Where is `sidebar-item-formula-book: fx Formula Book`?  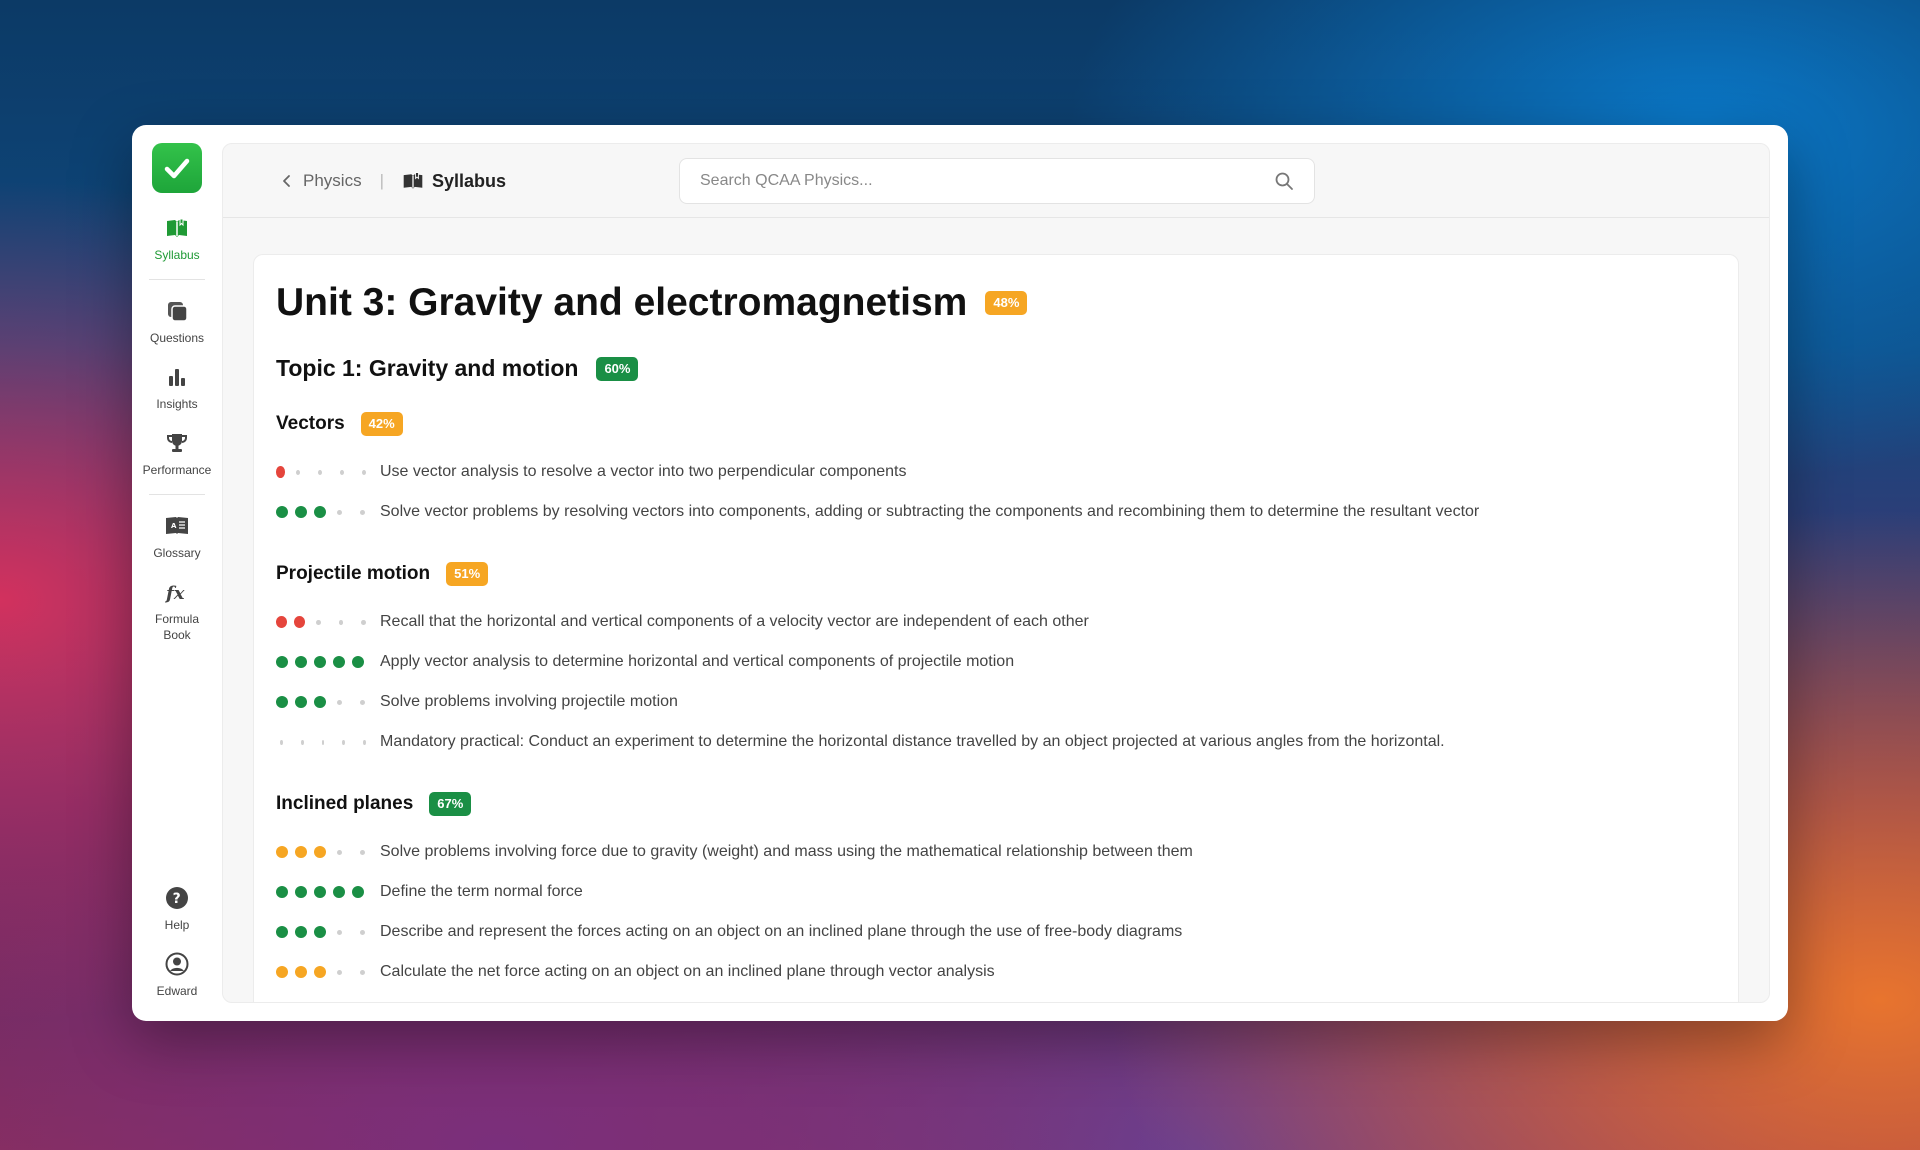
sidebar-item-formula-book: fx Formula Book is located at coordinates (177, 611).